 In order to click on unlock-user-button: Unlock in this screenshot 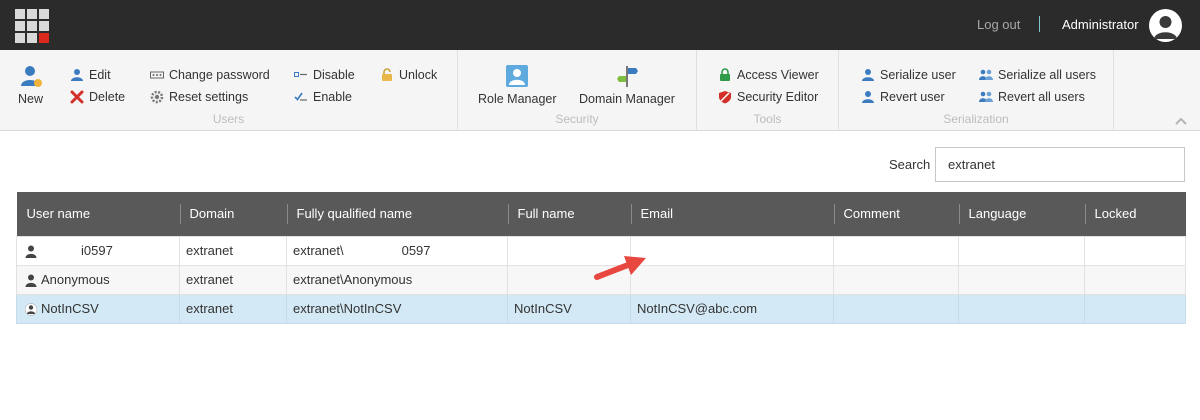, I will do `click(408, 75)`.